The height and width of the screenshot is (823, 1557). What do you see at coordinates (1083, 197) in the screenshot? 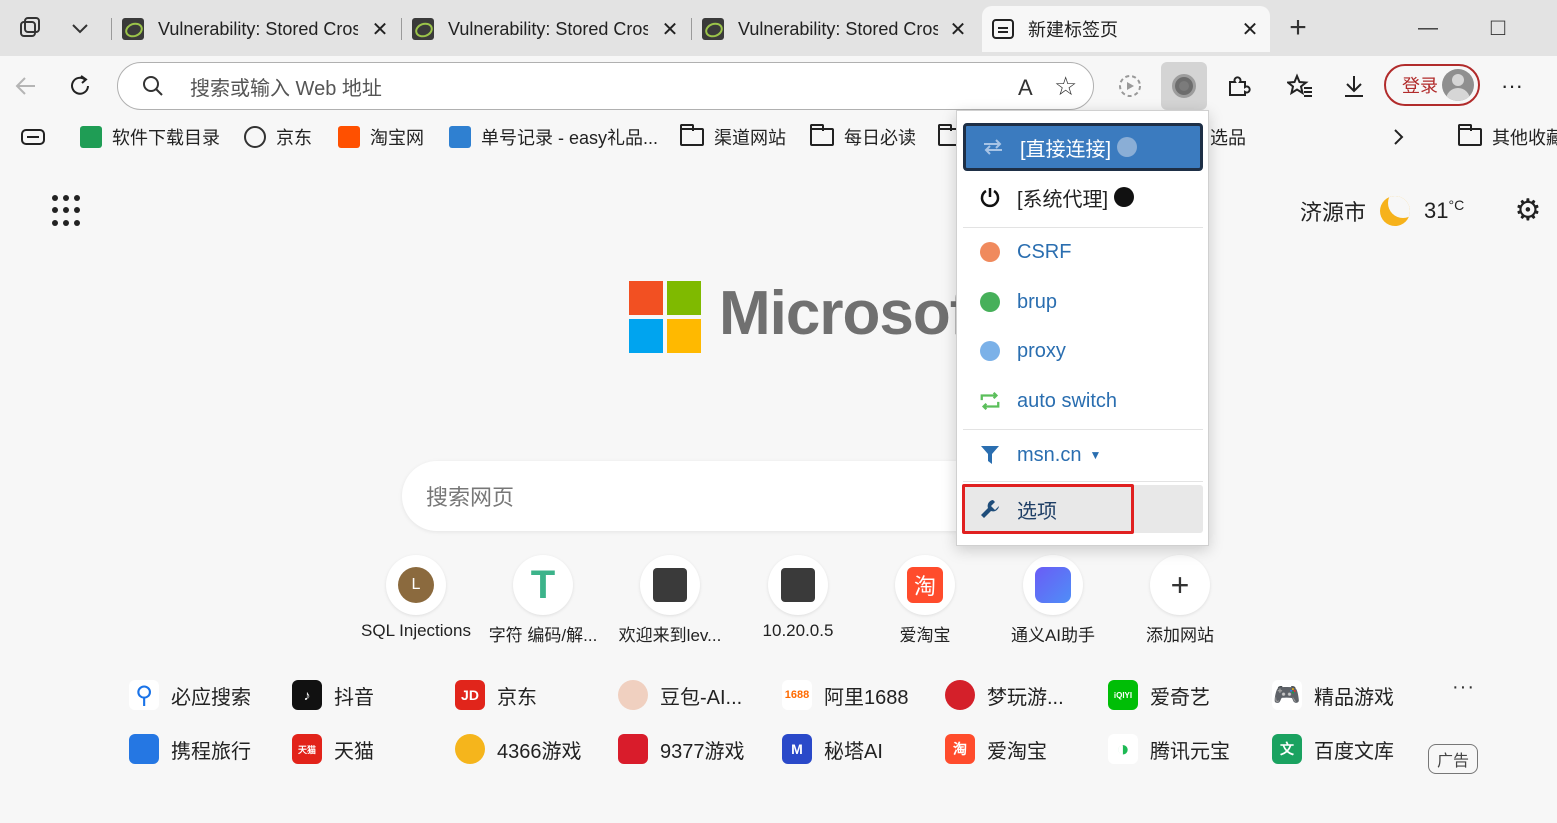
I see `menu-item-system-proxy: [系统代理]` at bounding box center [1083, 197].